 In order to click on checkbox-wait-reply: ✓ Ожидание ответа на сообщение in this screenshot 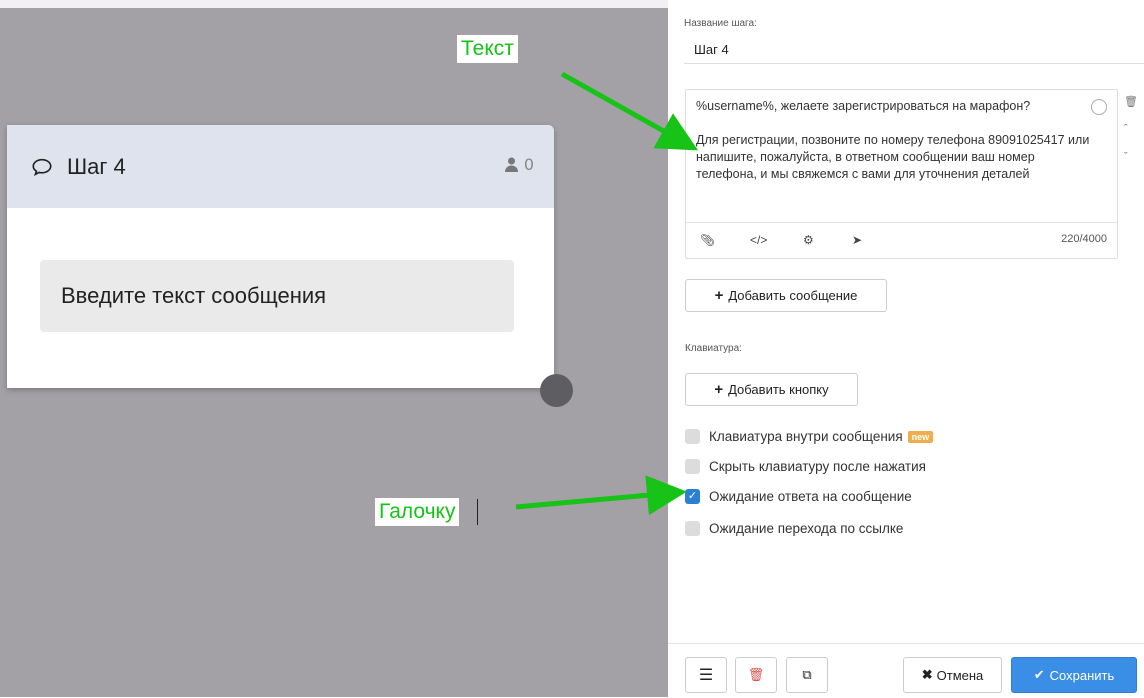, I will do `click(798, 496)`.